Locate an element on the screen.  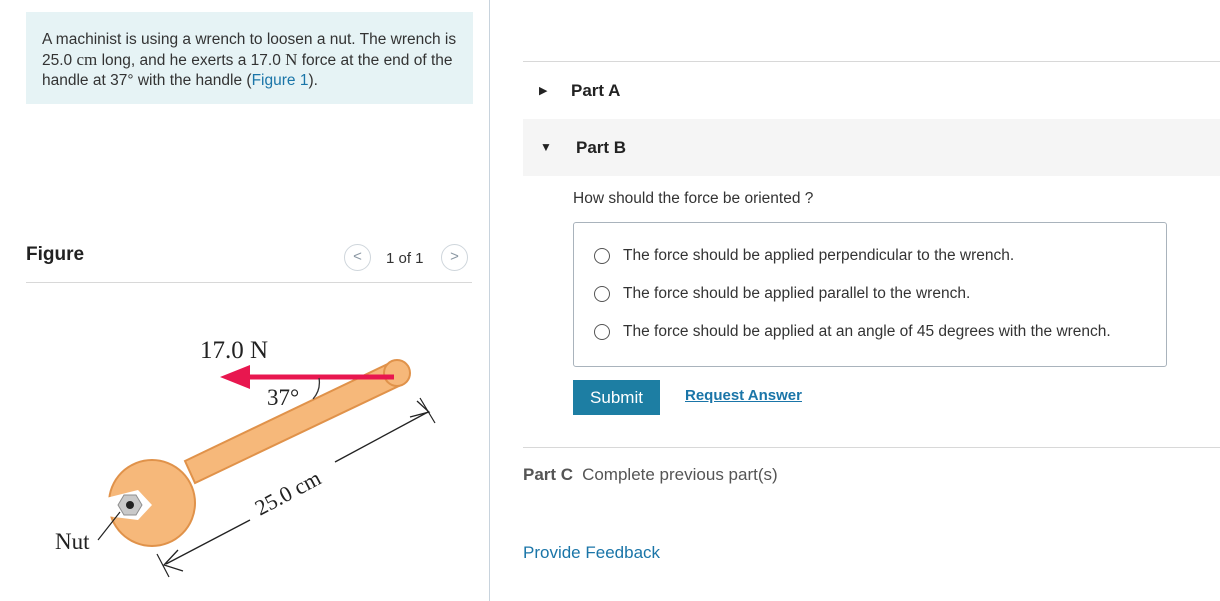
part-a-label: Part A is located at coordinates (596, 90).